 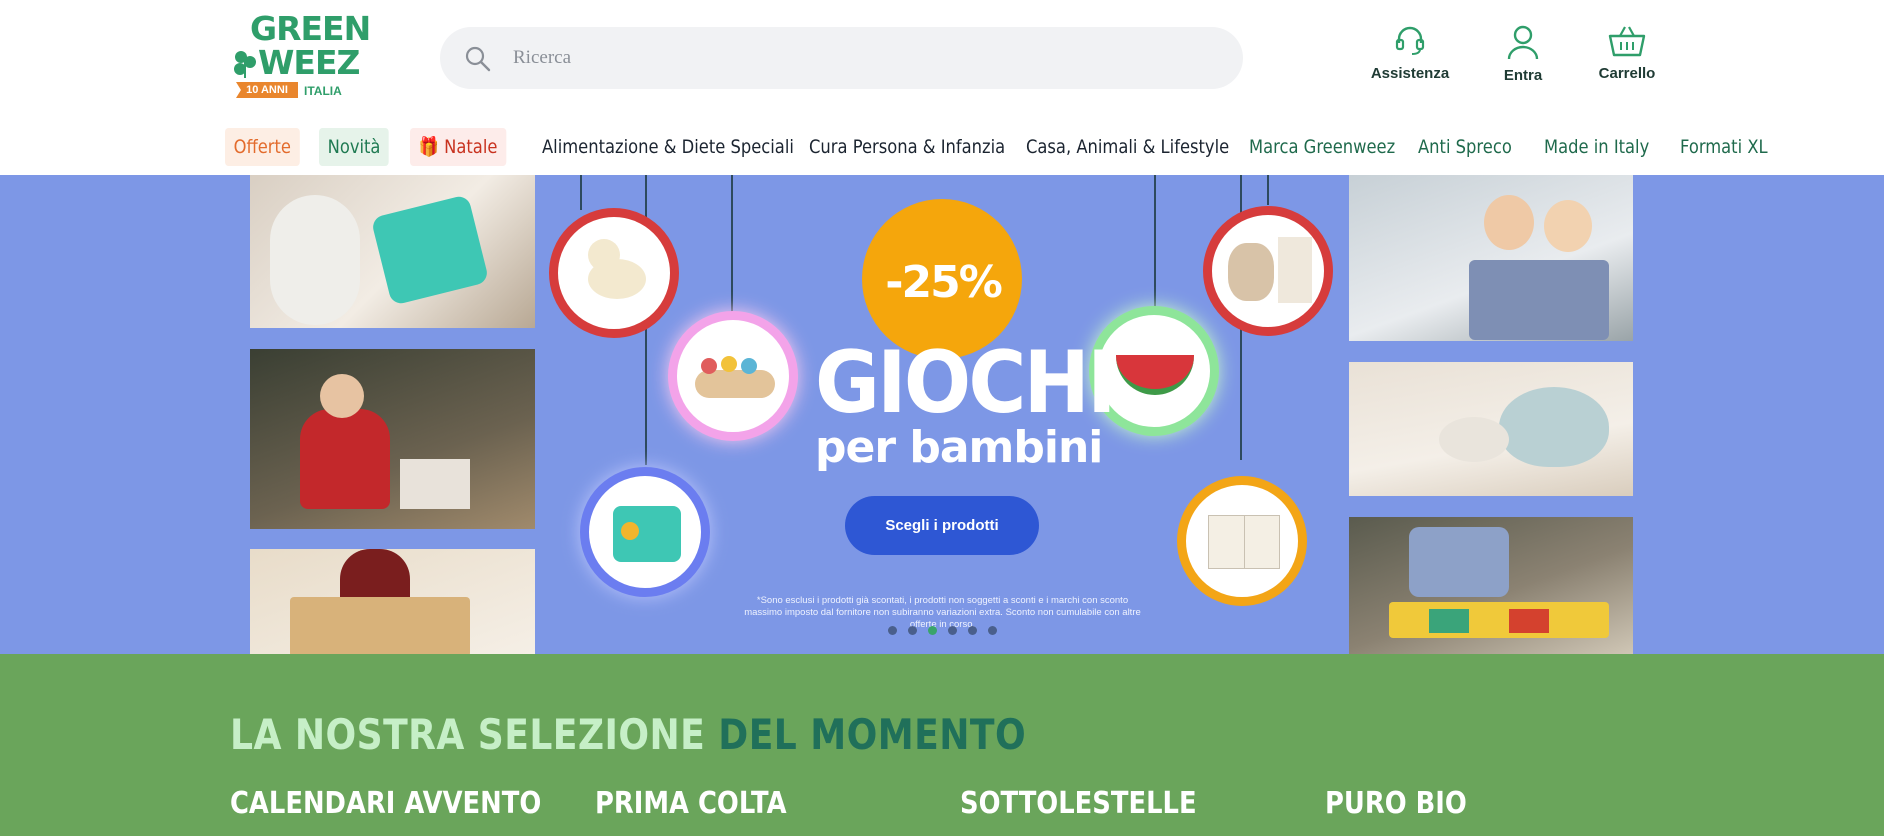 What do you see at coordinates (245, 64) in the screenshot?
I see `leaf-icon` at bounding box center [245, 64].